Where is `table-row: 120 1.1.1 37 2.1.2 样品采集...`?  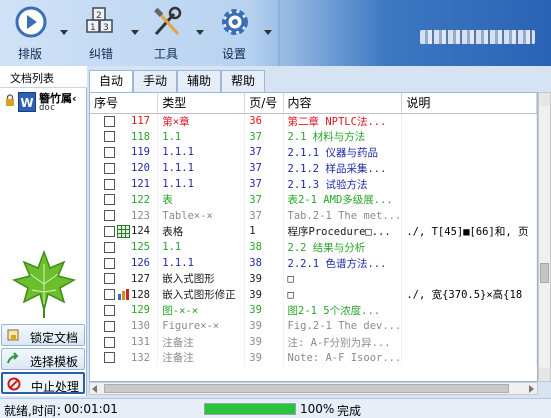
table-row: 120 1.1.1 37 2.1.2 样品采集... is located at coordinates (313, 168).